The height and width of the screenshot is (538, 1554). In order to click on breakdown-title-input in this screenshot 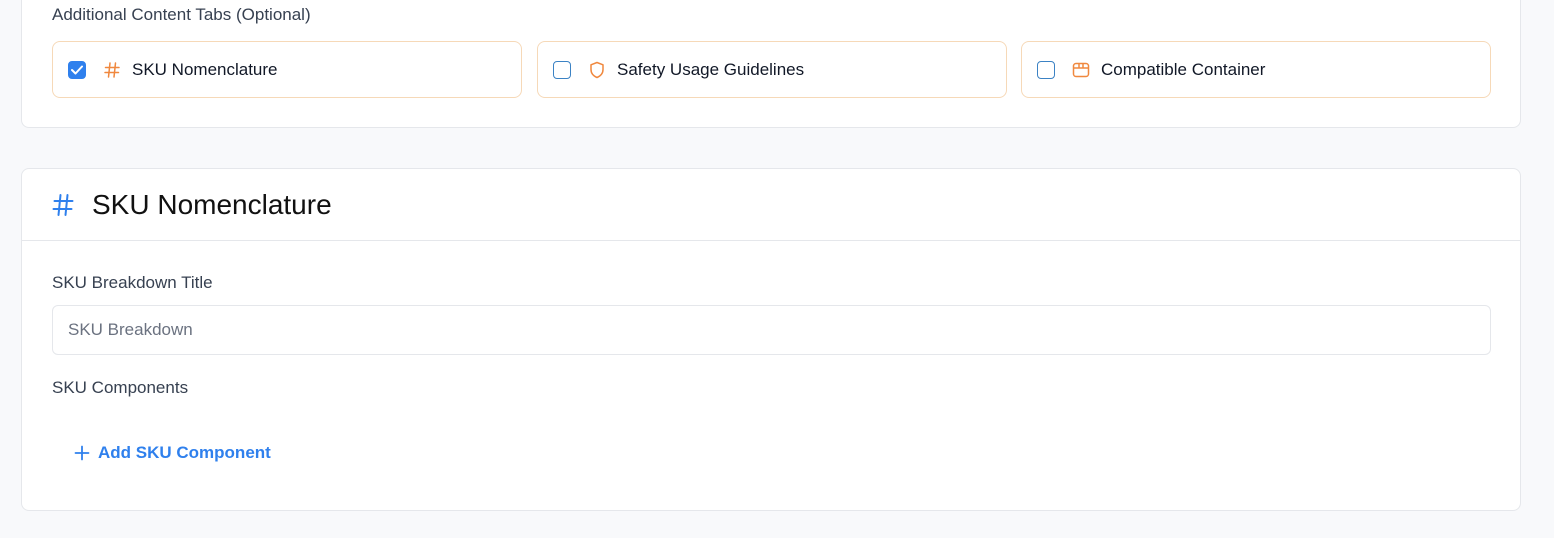, I will do `click(771, 330)`.